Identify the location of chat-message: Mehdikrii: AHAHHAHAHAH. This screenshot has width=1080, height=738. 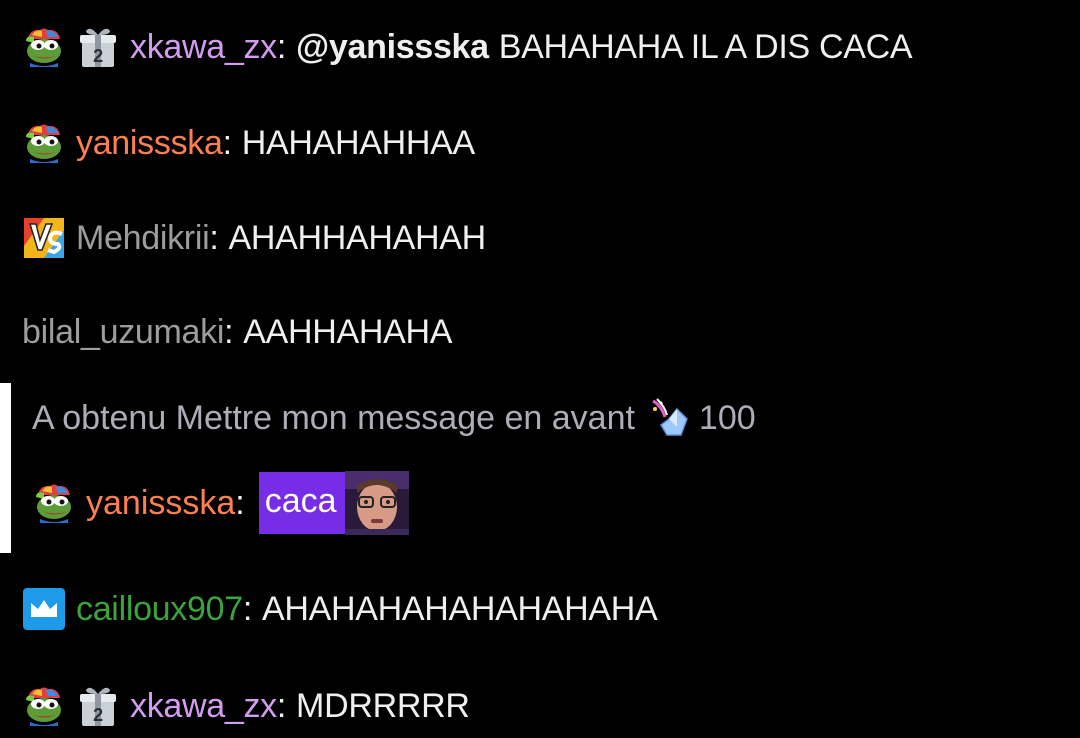
(254, 238).